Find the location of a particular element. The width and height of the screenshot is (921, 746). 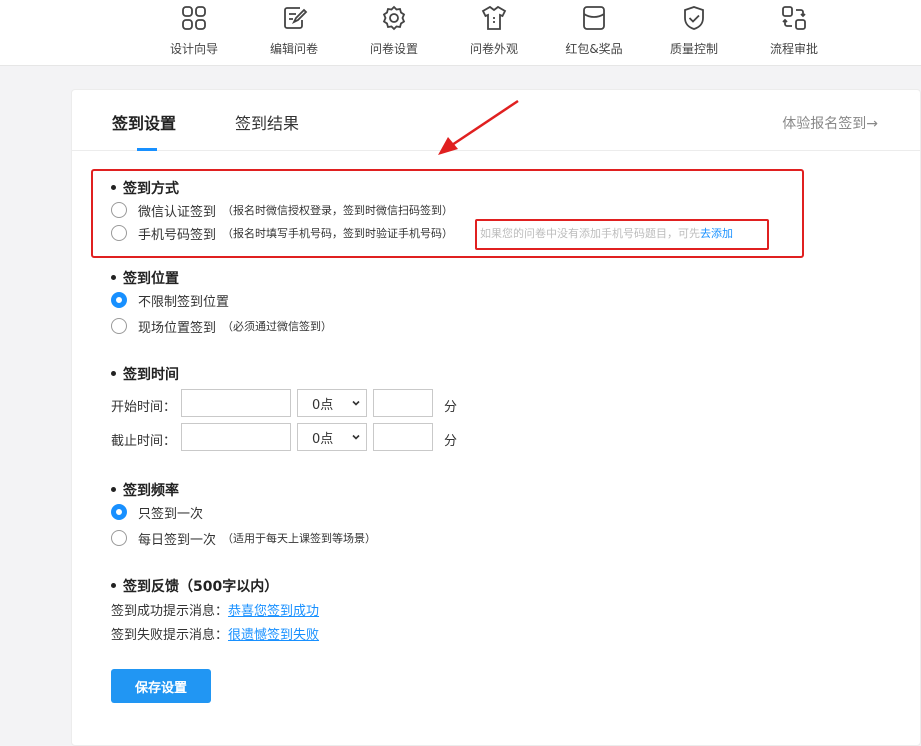

success-message-label: 签到成功提示消息： is located at coordinates (170, 611).